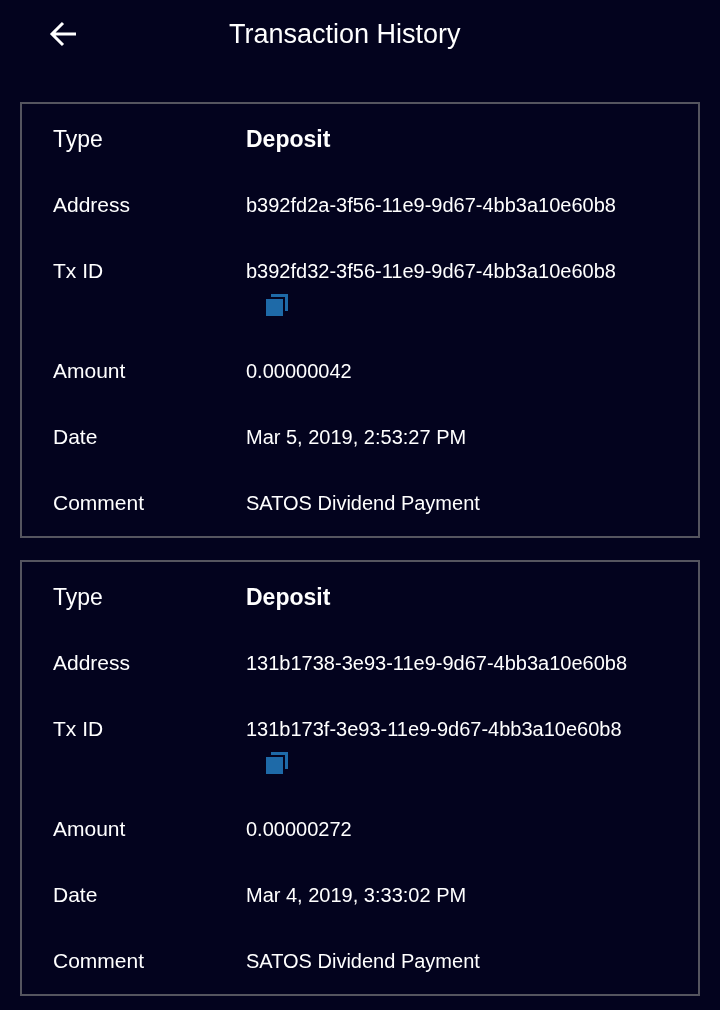 Image resolution: width=720 pixels, height=1010 pixels. I want to click on field-value: 0.00000272, so click(299, 829).